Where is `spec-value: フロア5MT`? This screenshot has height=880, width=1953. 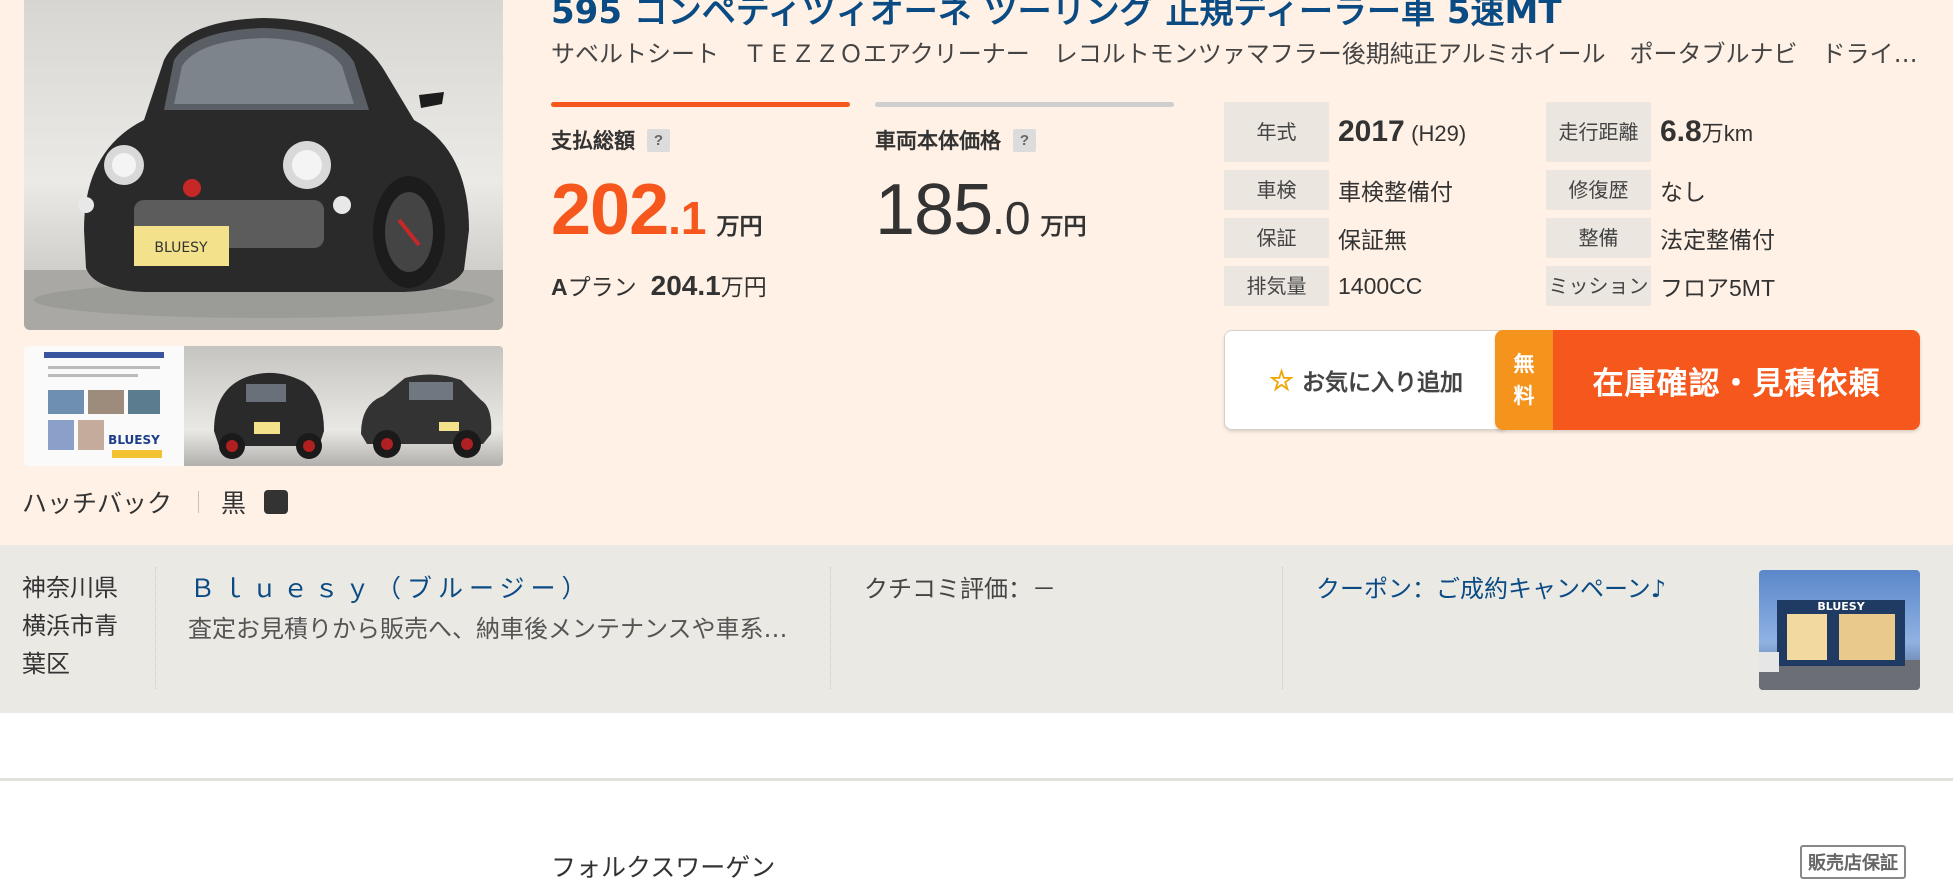
spec-value: フロア5MT is located at coordinates (1717, 288).